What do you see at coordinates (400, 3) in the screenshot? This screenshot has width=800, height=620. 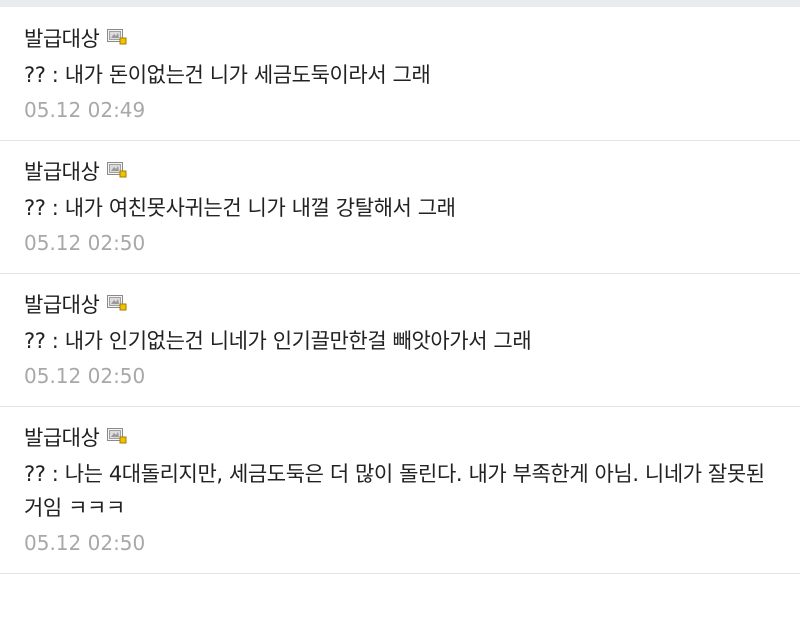 I see `top-divider-strip` at bounding box center [400, 3].